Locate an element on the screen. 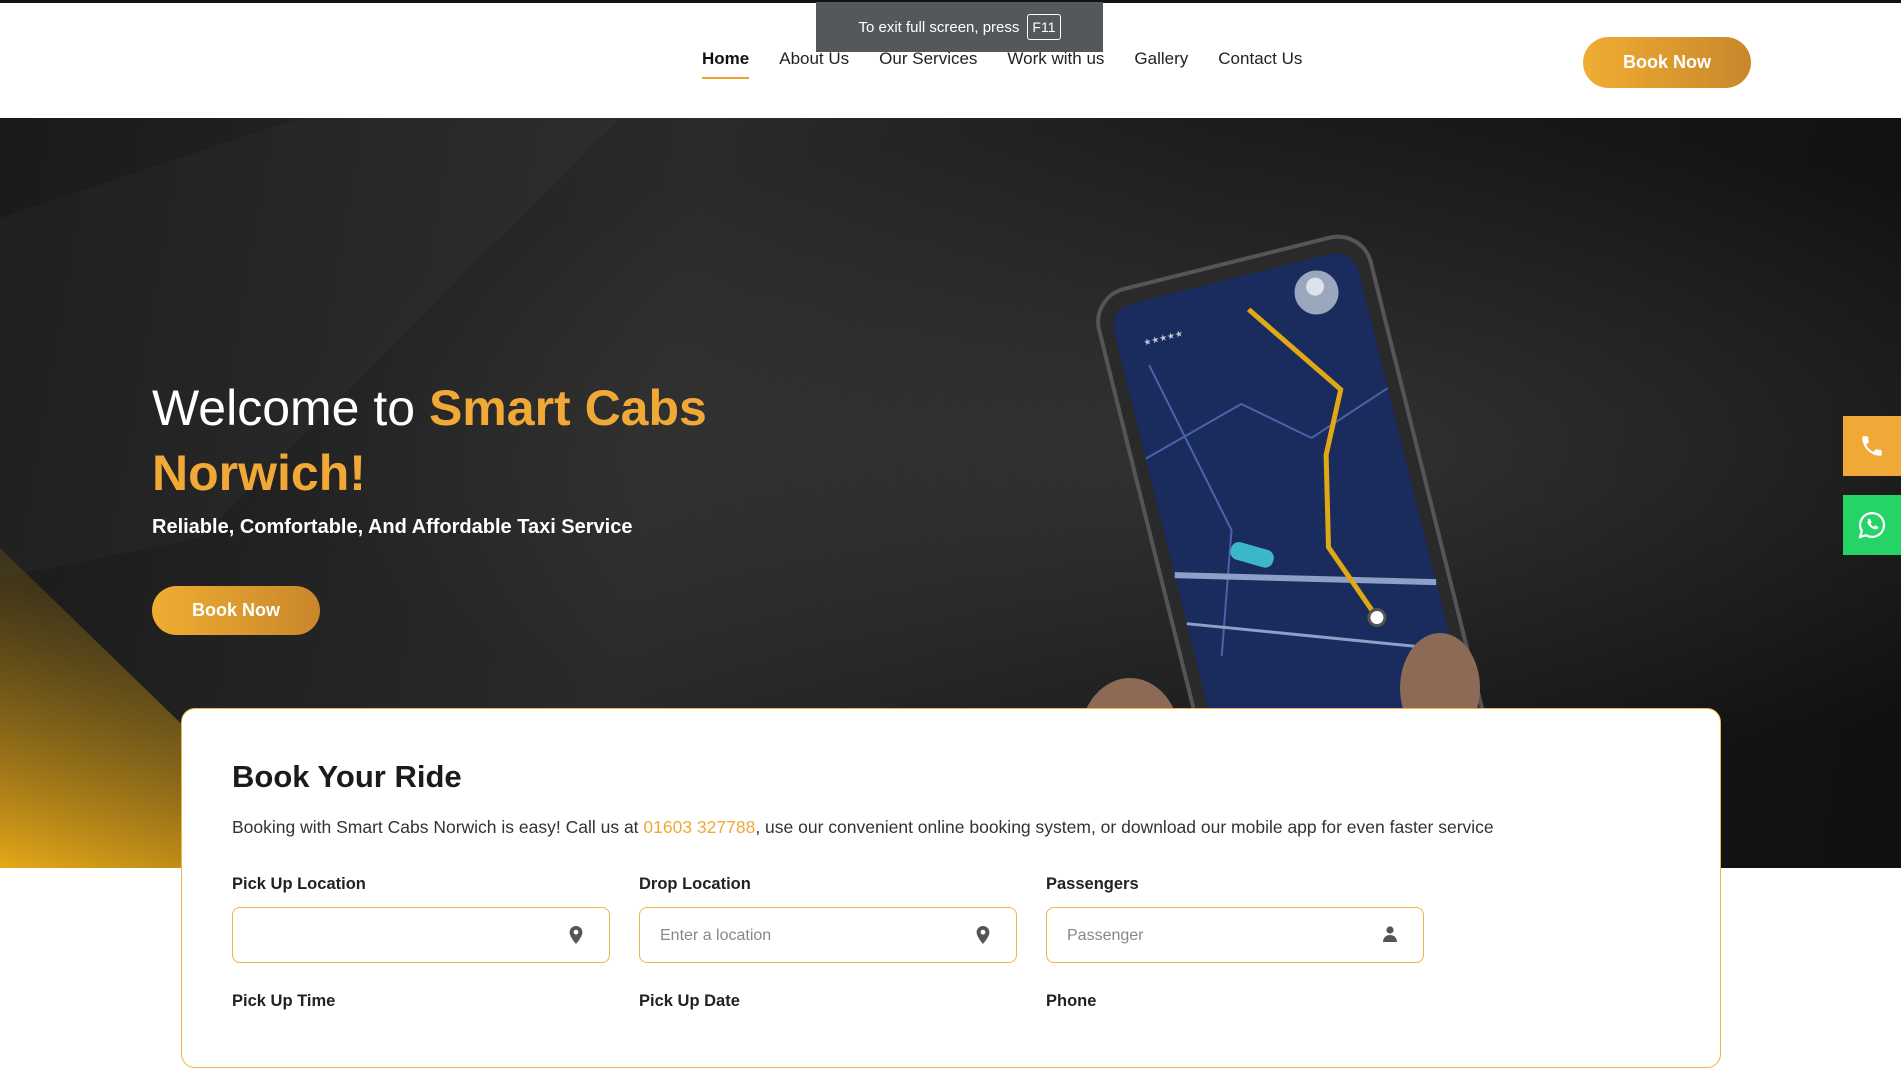  drop-location-label: Drop Location is located at coordinates (695, 884).